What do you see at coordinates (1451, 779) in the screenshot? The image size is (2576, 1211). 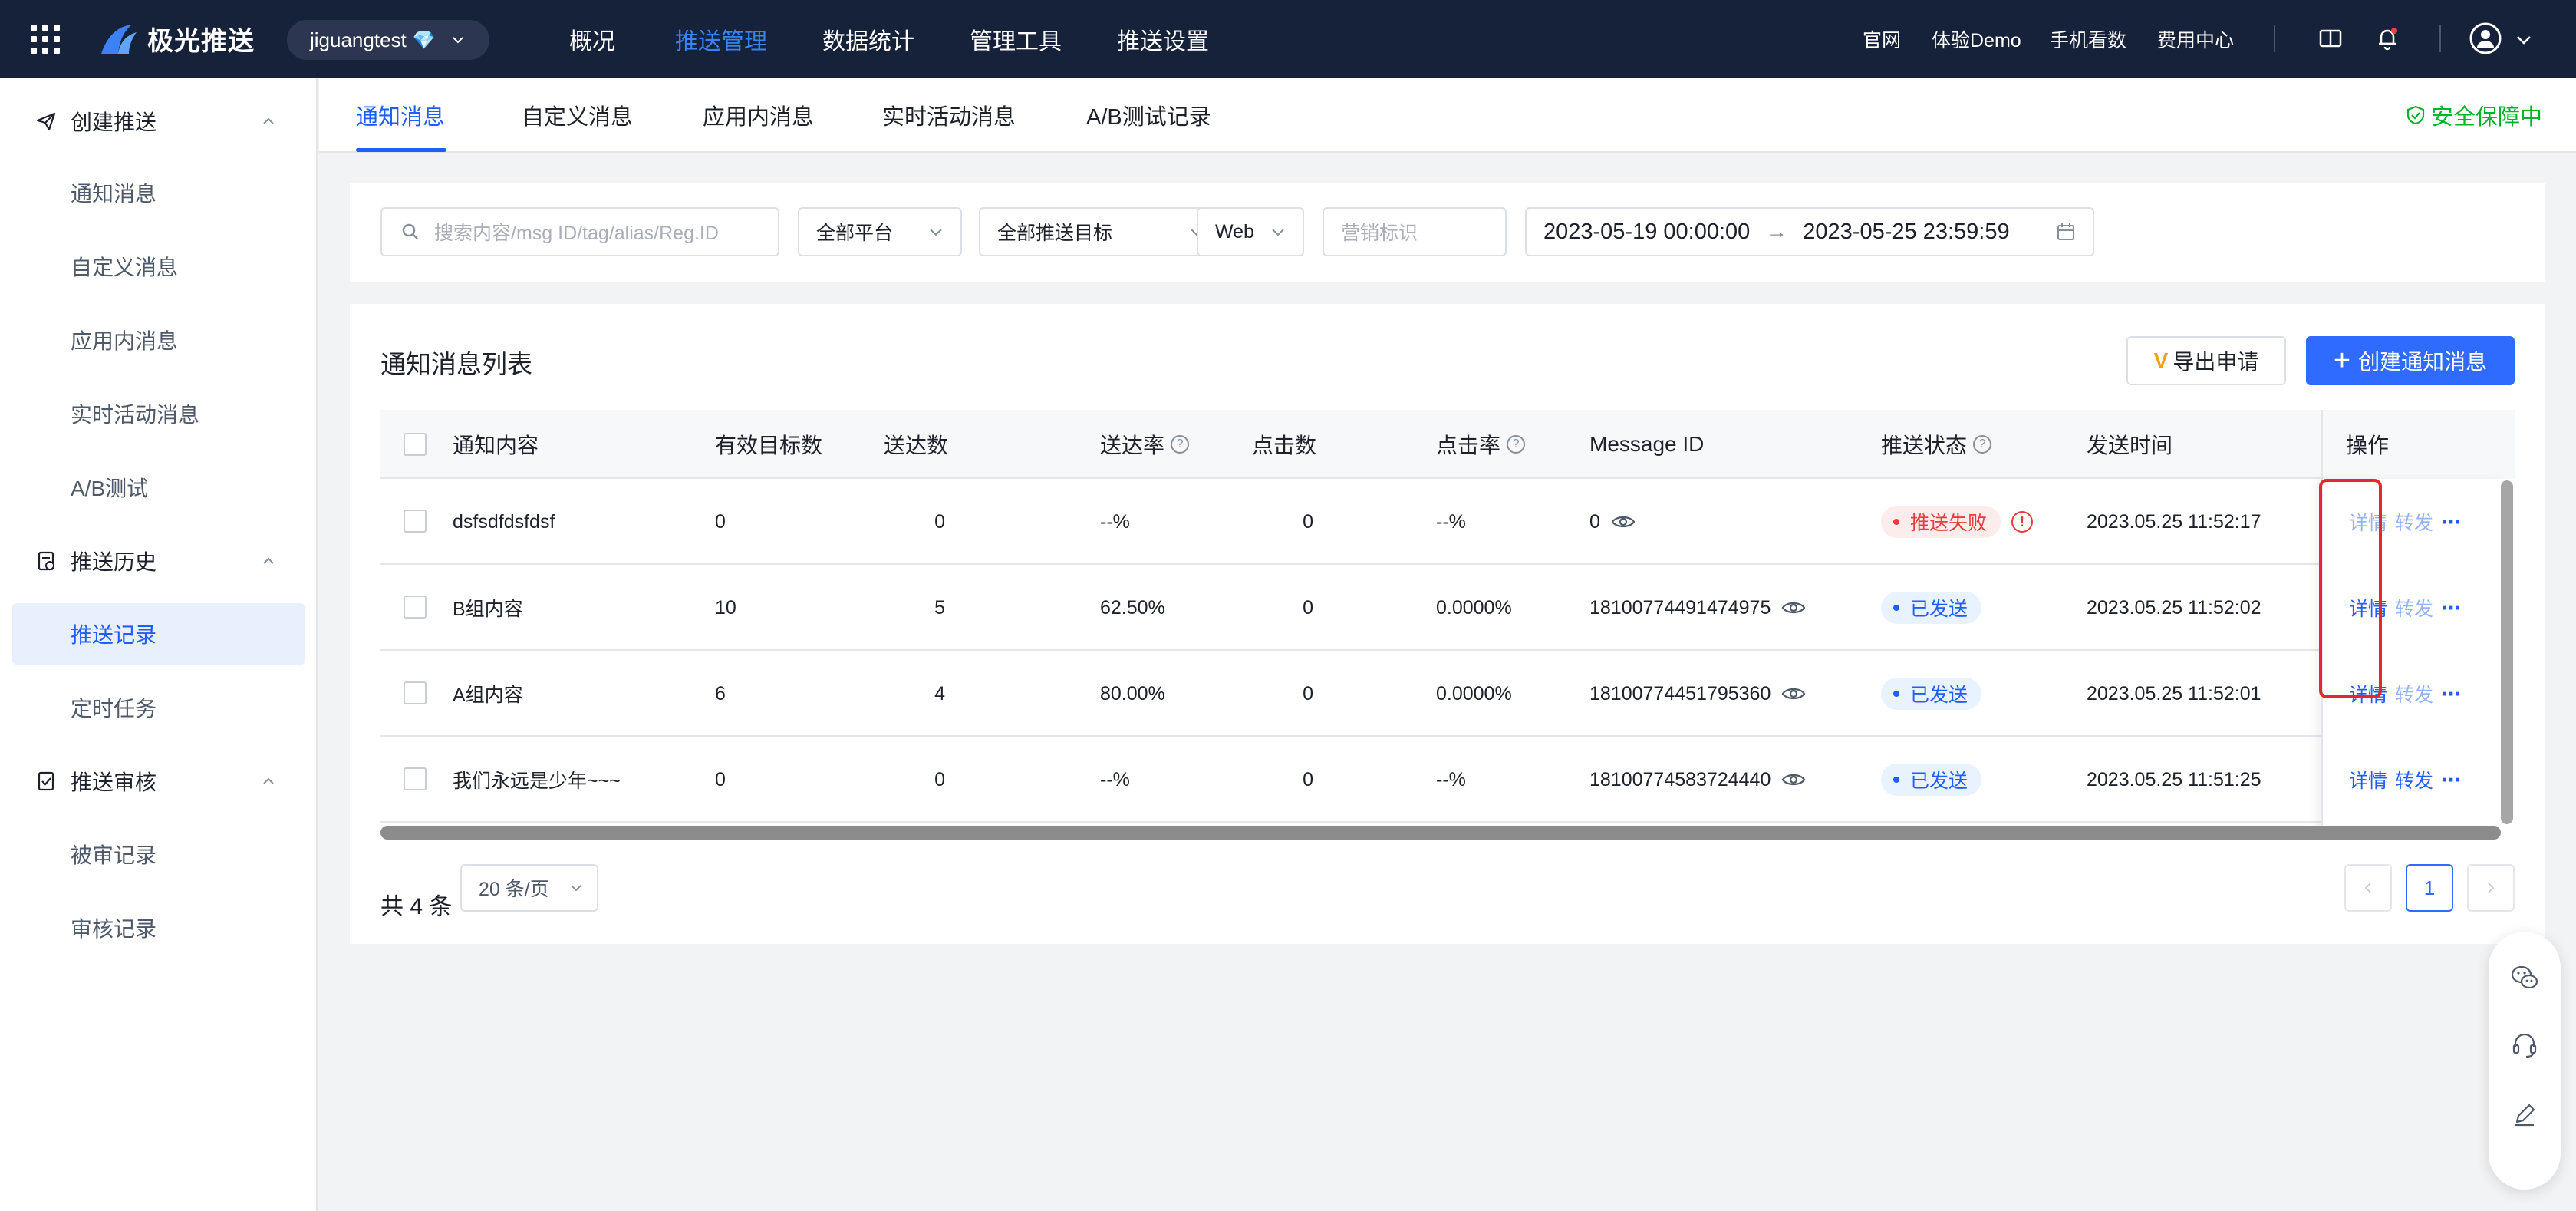 I see `cell-click-rate: --%` at bounding box center [1451, 779].